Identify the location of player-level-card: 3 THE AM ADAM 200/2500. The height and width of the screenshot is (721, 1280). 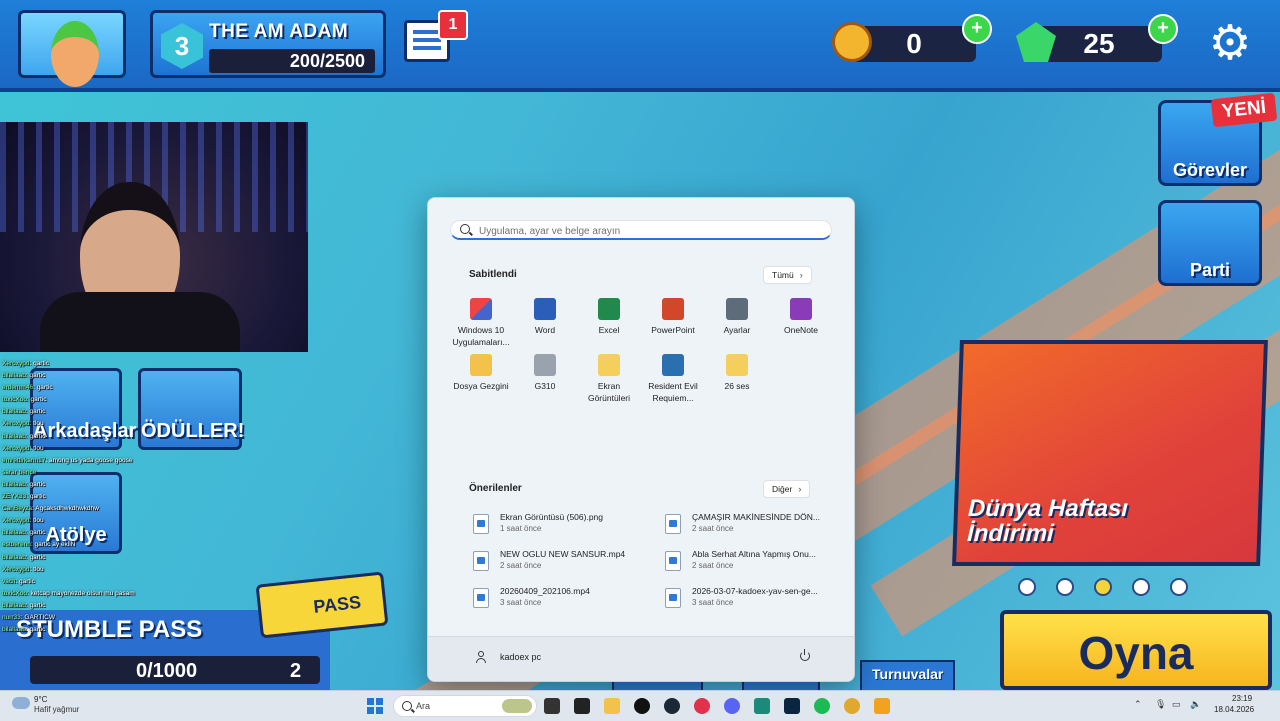
(268, 44).